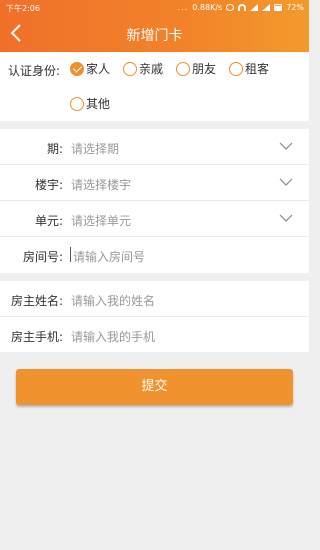 This screenshot has width=320, height=550. I want to click on unit-row: 单元: 请选择单元, so click(154, 219).